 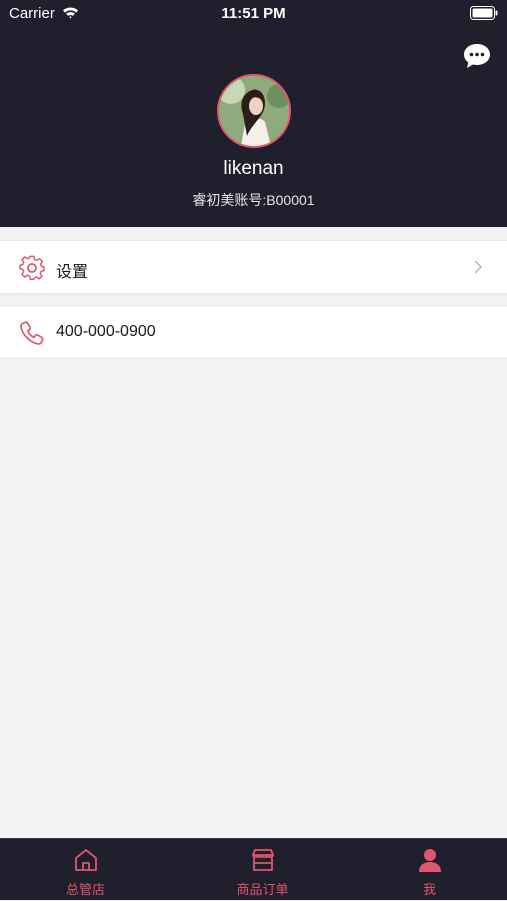 What do you see at coordinates (32, 333) in the screenshot?
I see `phone-icon` at bounding box center [32, 333].